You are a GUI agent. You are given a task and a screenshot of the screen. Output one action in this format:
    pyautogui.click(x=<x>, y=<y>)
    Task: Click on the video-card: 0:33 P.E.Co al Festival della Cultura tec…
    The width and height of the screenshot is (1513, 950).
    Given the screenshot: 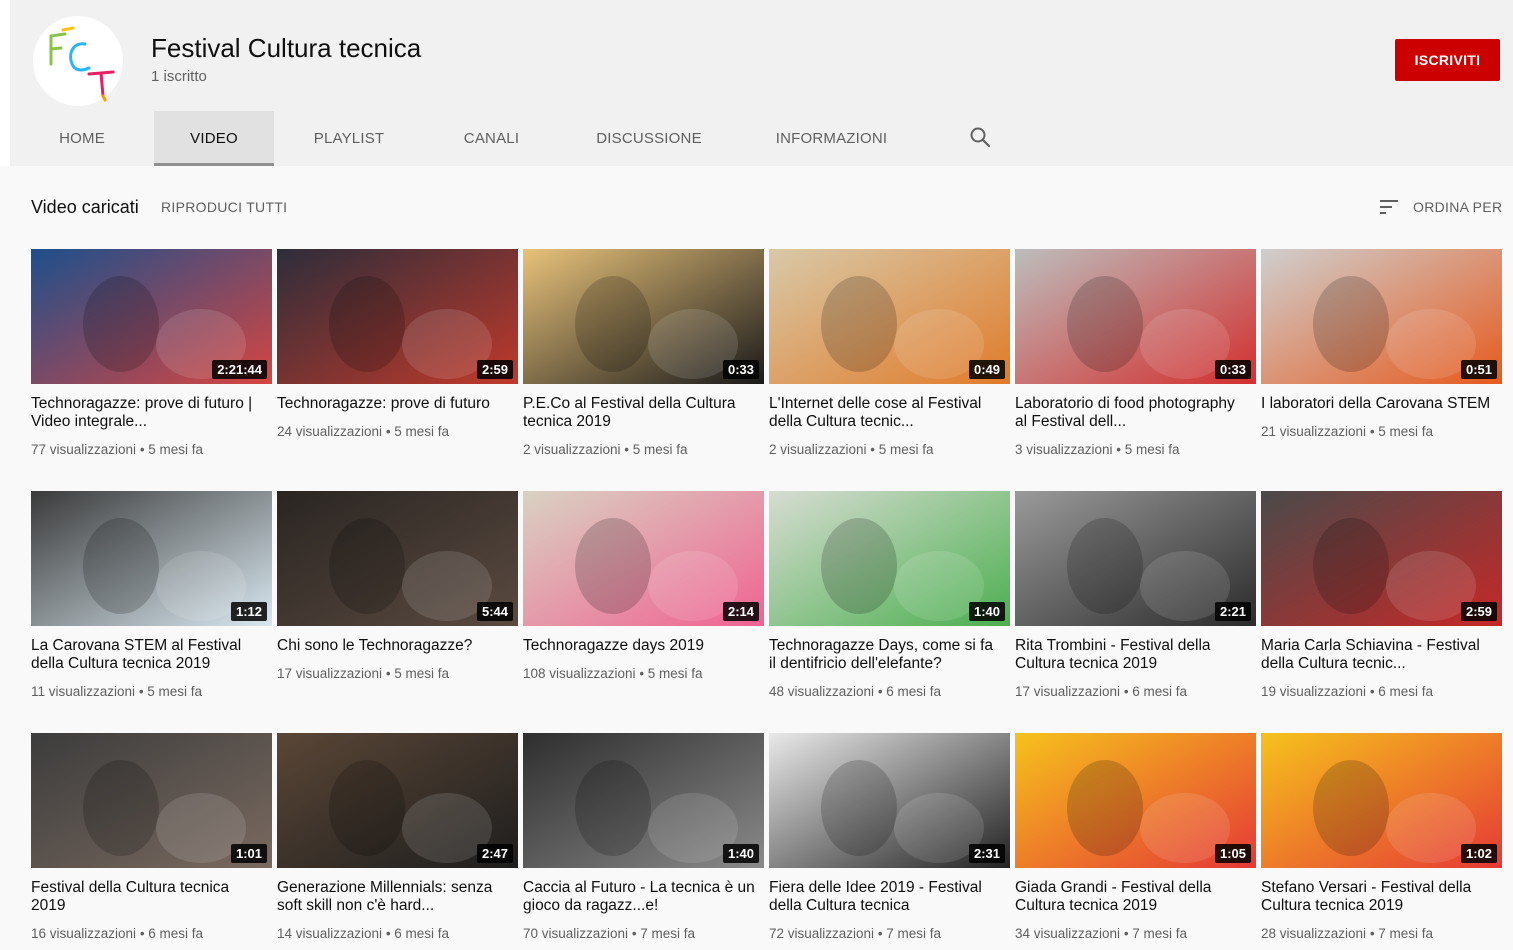 What is the action you would take?
    pyautogui.click(x=643, y=370)
    